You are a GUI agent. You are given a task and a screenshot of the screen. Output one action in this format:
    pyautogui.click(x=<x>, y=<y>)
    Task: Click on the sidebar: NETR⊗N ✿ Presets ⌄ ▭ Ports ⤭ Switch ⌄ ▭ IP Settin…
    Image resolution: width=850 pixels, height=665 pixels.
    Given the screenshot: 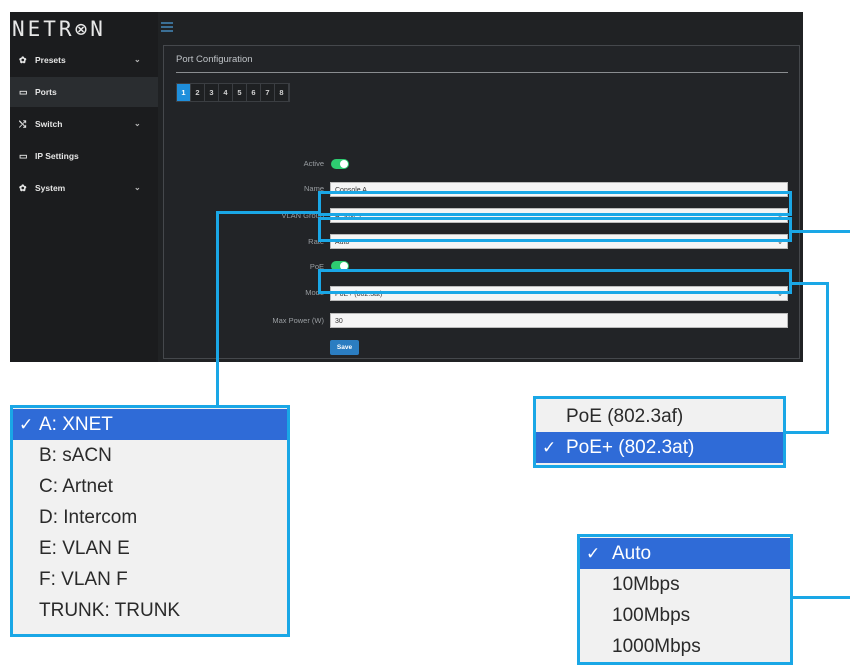 What is the action you would take?
    pyautogui.click(x=84, y=187)
    